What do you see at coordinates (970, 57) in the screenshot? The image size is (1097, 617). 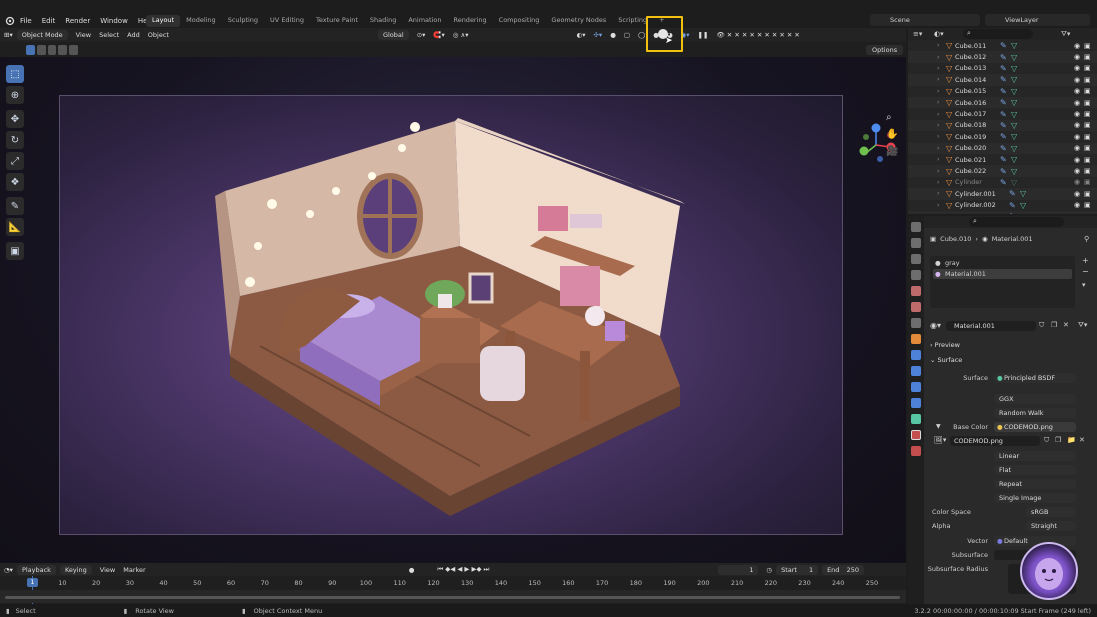 I see `outliner-item-name: Cube.012` at bounding box center [970, 57].